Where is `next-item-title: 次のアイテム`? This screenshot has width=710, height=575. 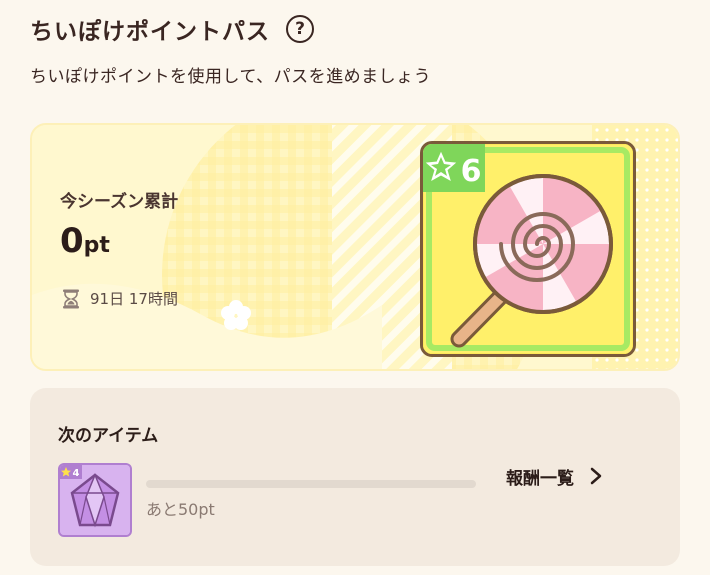 next-item-title: 次のアイテム is located at coordinates (108, 436).